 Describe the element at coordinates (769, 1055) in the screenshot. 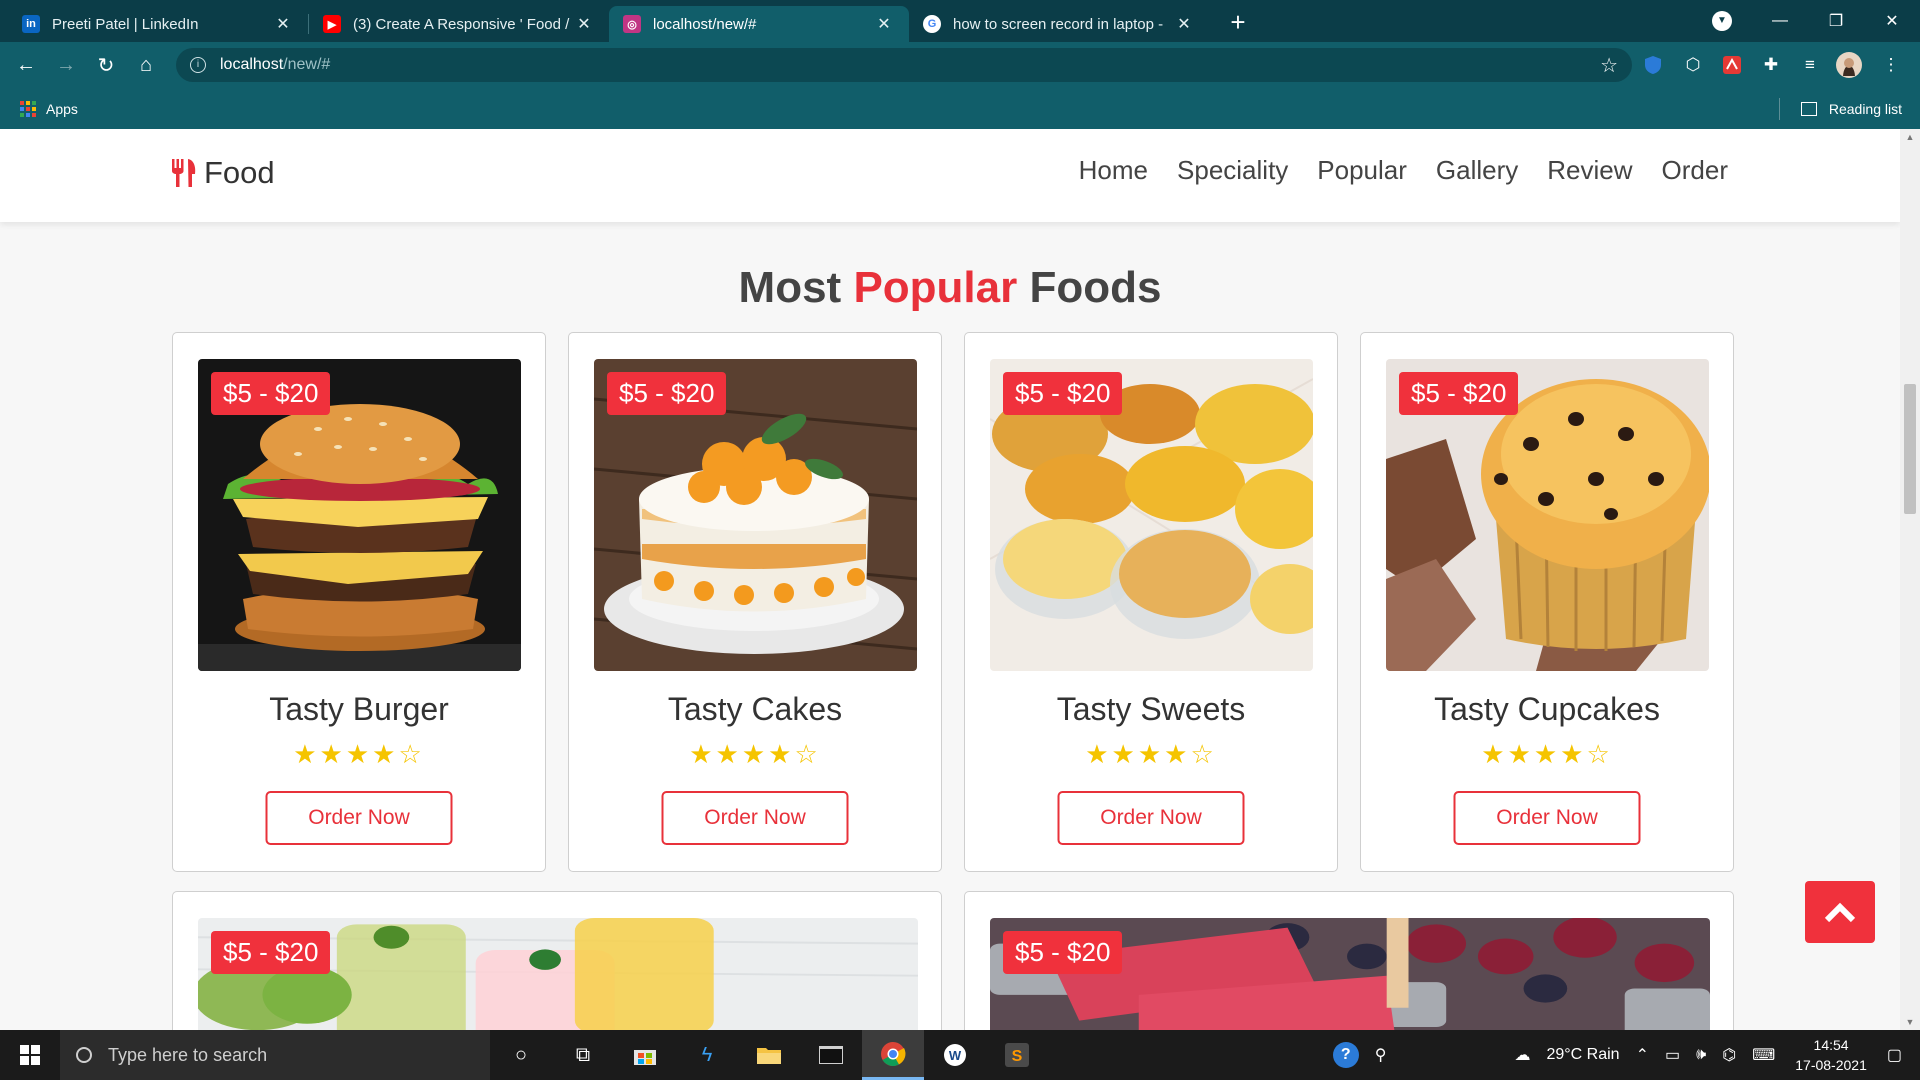

I see `file-explorer-icon` at that location.